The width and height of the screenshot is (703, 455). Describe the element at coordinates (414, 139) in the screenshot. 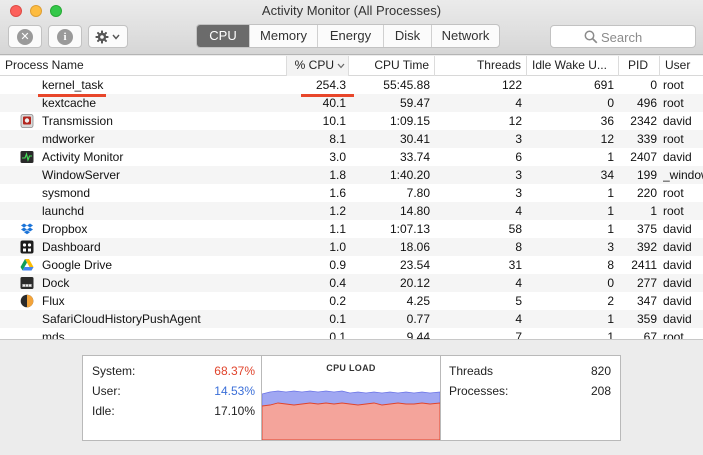

I see `cpu-time-cell: 30.41` at that location.